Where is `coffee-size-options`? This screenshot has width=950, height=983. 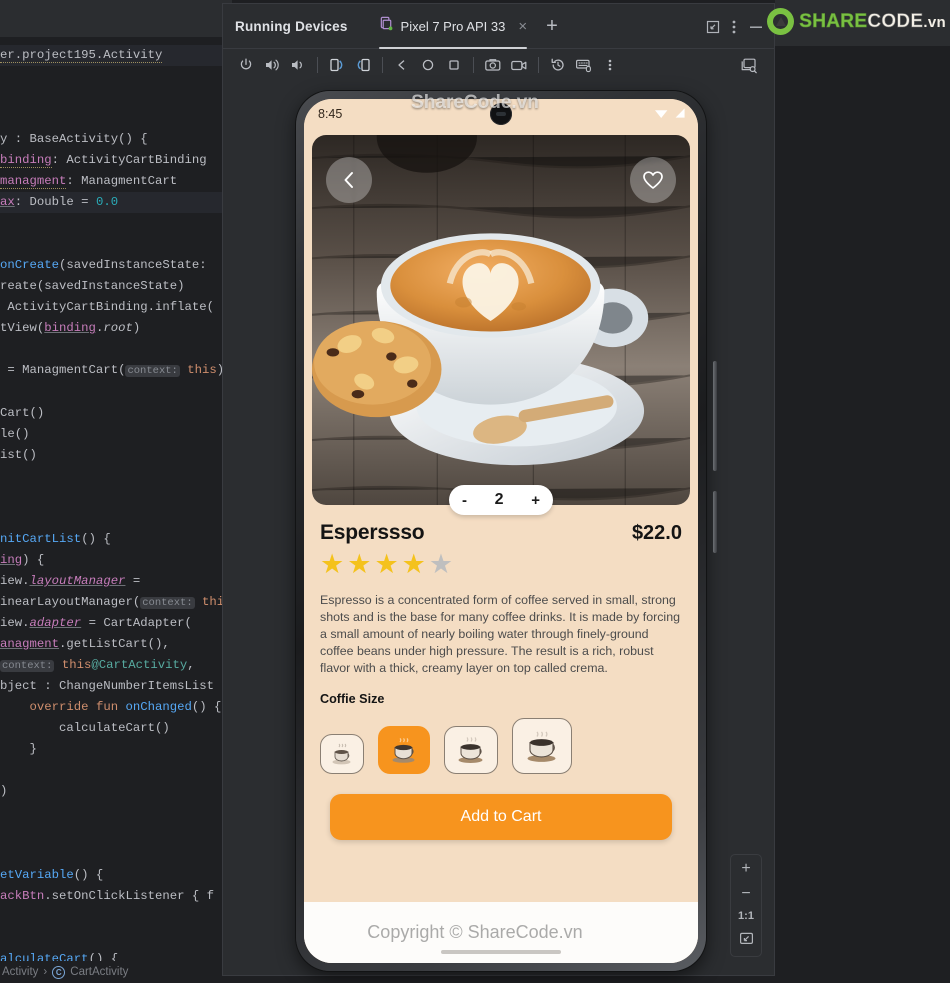
coffee-size-options is located at coordinates (501, 746).